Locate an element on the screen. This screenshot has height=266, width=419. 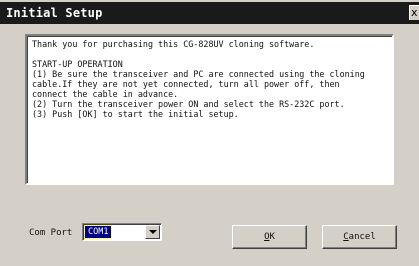
ok-label-rest: K is located at coordinates (272, 237).